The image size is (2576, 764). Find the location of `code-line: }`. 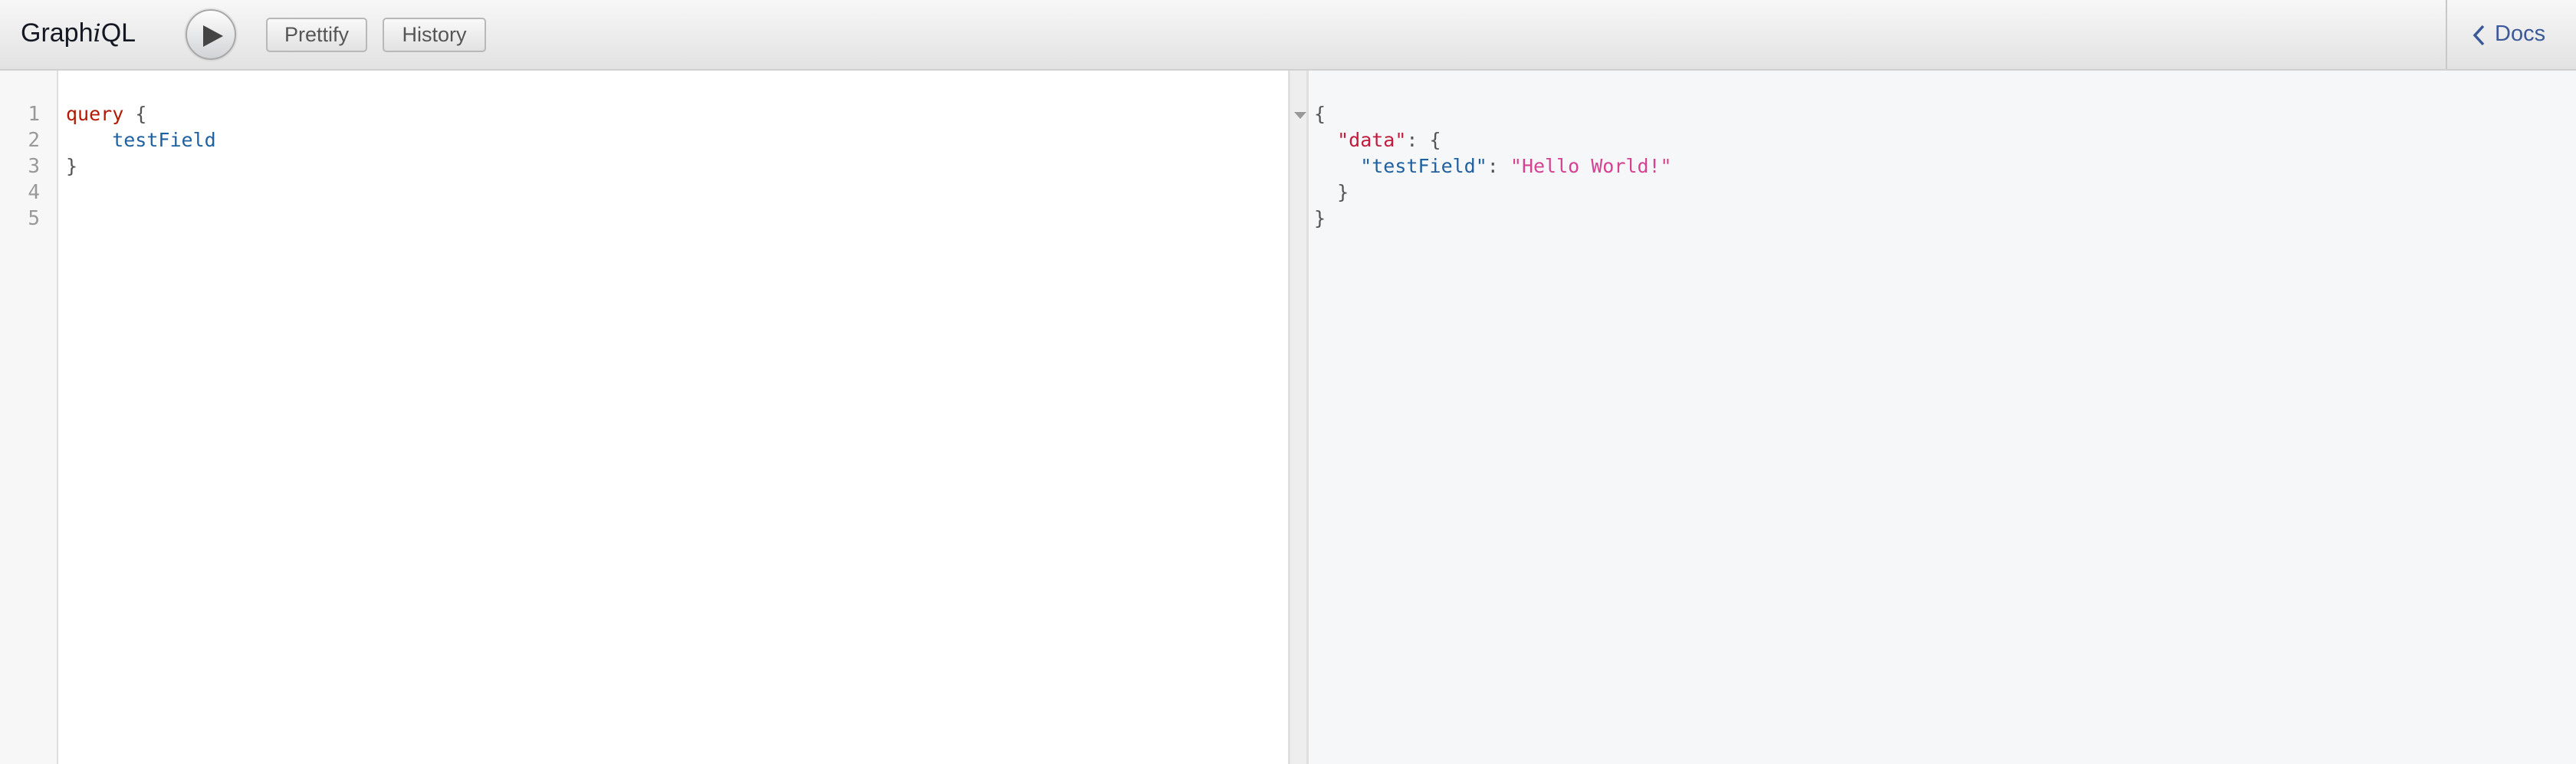

code-line: } is located at coordinates (71, 166).